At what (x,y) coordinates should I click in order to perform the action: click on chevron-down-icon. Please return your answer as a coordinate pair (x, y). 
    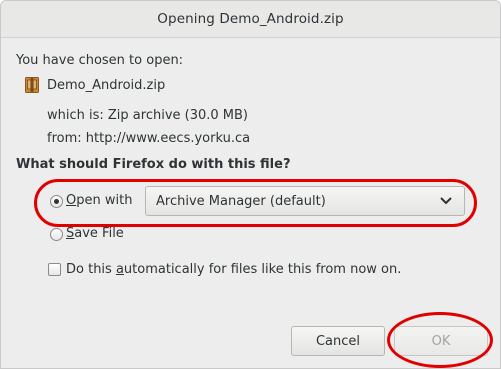
    Looking at the image, I should click on (446, 201).